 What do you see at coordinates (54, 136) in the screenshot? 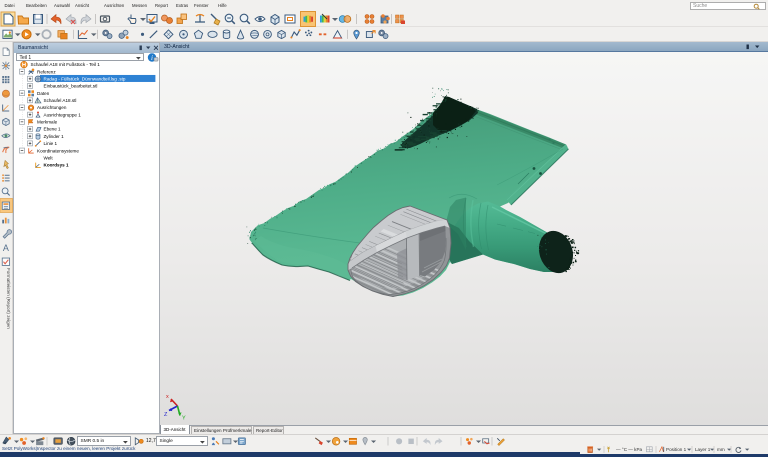
I see `svg-text: Zylinder 1` at bounding box center [54, 136].